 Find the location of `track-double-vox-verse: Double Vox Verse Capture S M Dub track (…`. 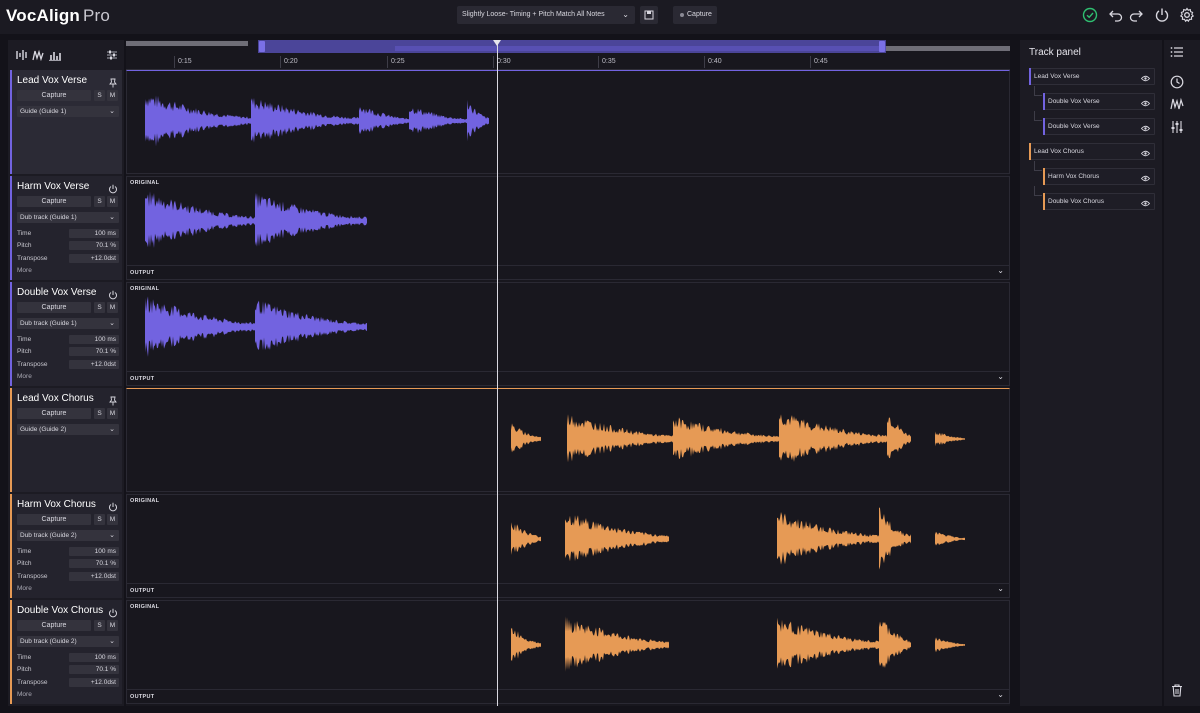

track-double-vox-verse: Double Vox Verse Capture S M Dub track (… is located at coordinates (66, 334).